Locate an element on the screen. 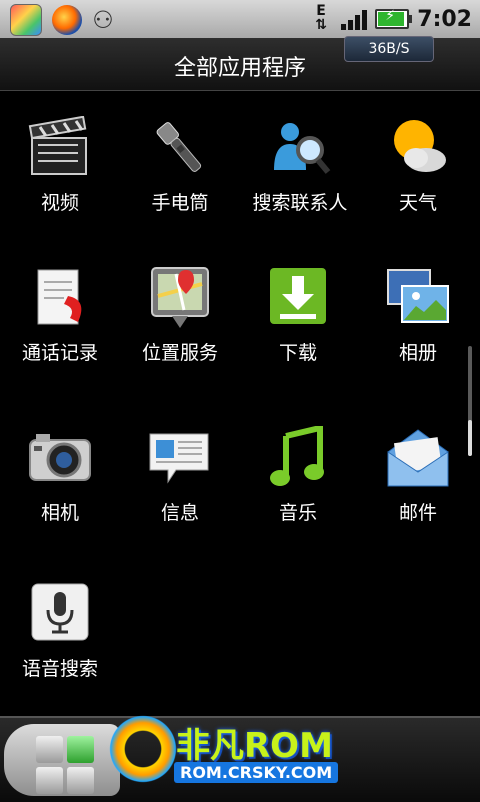  status-bar: ⚇ E ⇅ ⚡ 7:02 is located at coordinates (240, 19).